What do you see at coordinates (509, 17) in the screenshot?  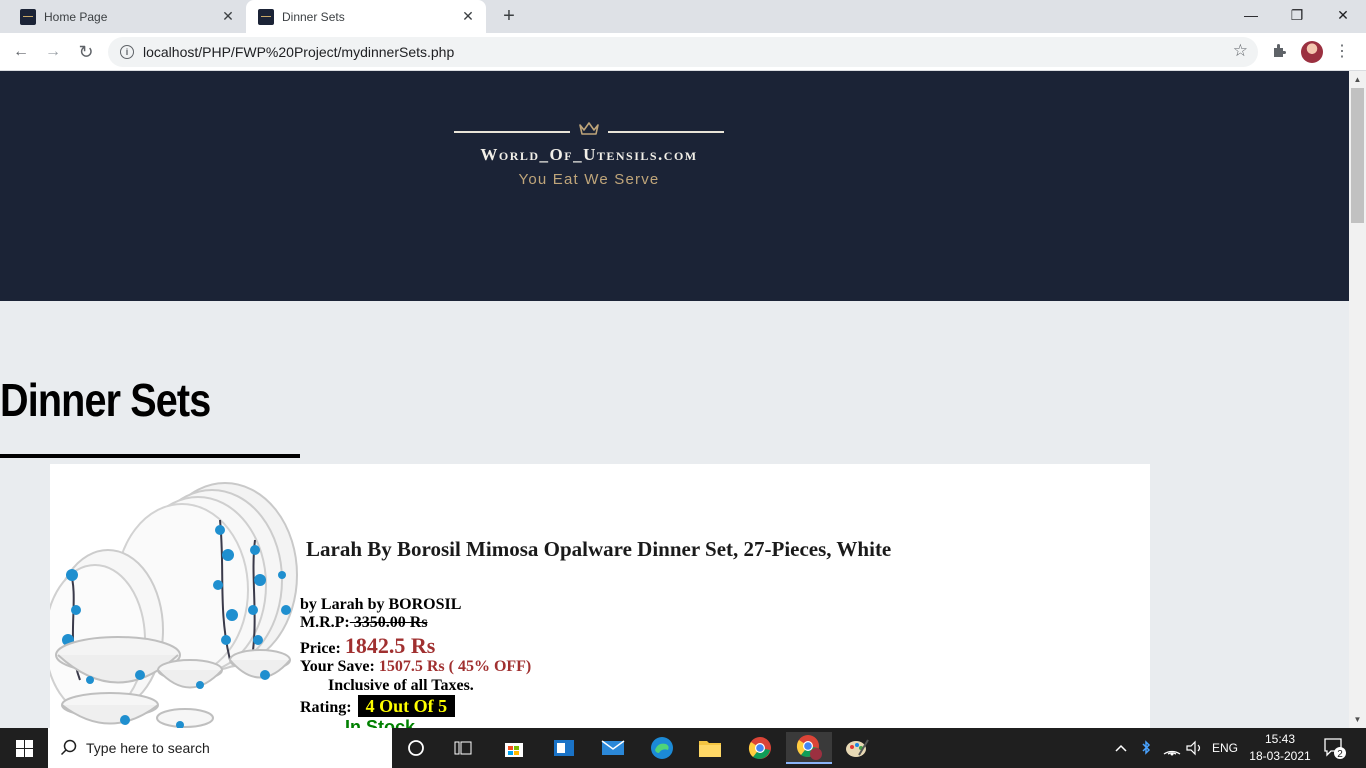 I see `new-tab-button: +` at bounding box center [509, 17].